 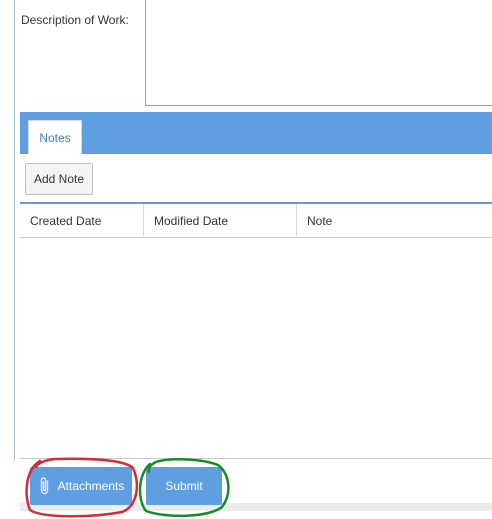 I want to click on column-header-modified-date: Modified Date, so click(x=220, y=221).